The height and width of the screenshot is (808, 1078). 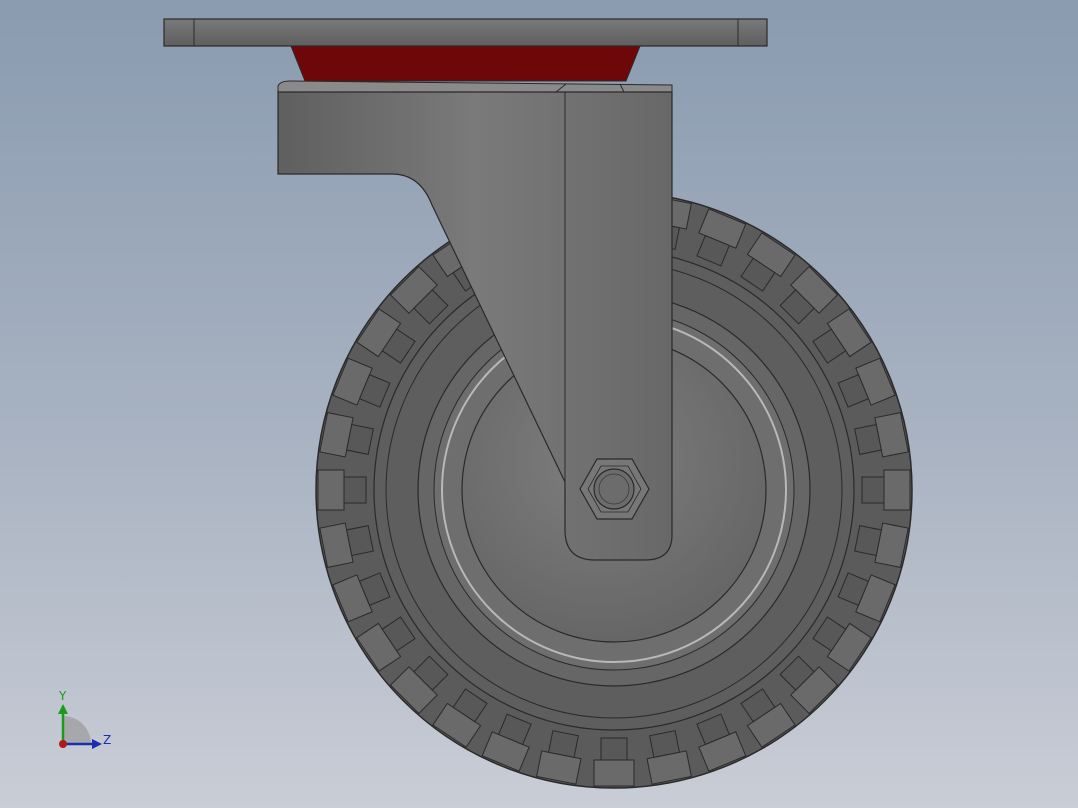 What do you see at coordinates (465, 63) in the screenshot?
I see `swivel-bearing` at bounding box center [465, 63].